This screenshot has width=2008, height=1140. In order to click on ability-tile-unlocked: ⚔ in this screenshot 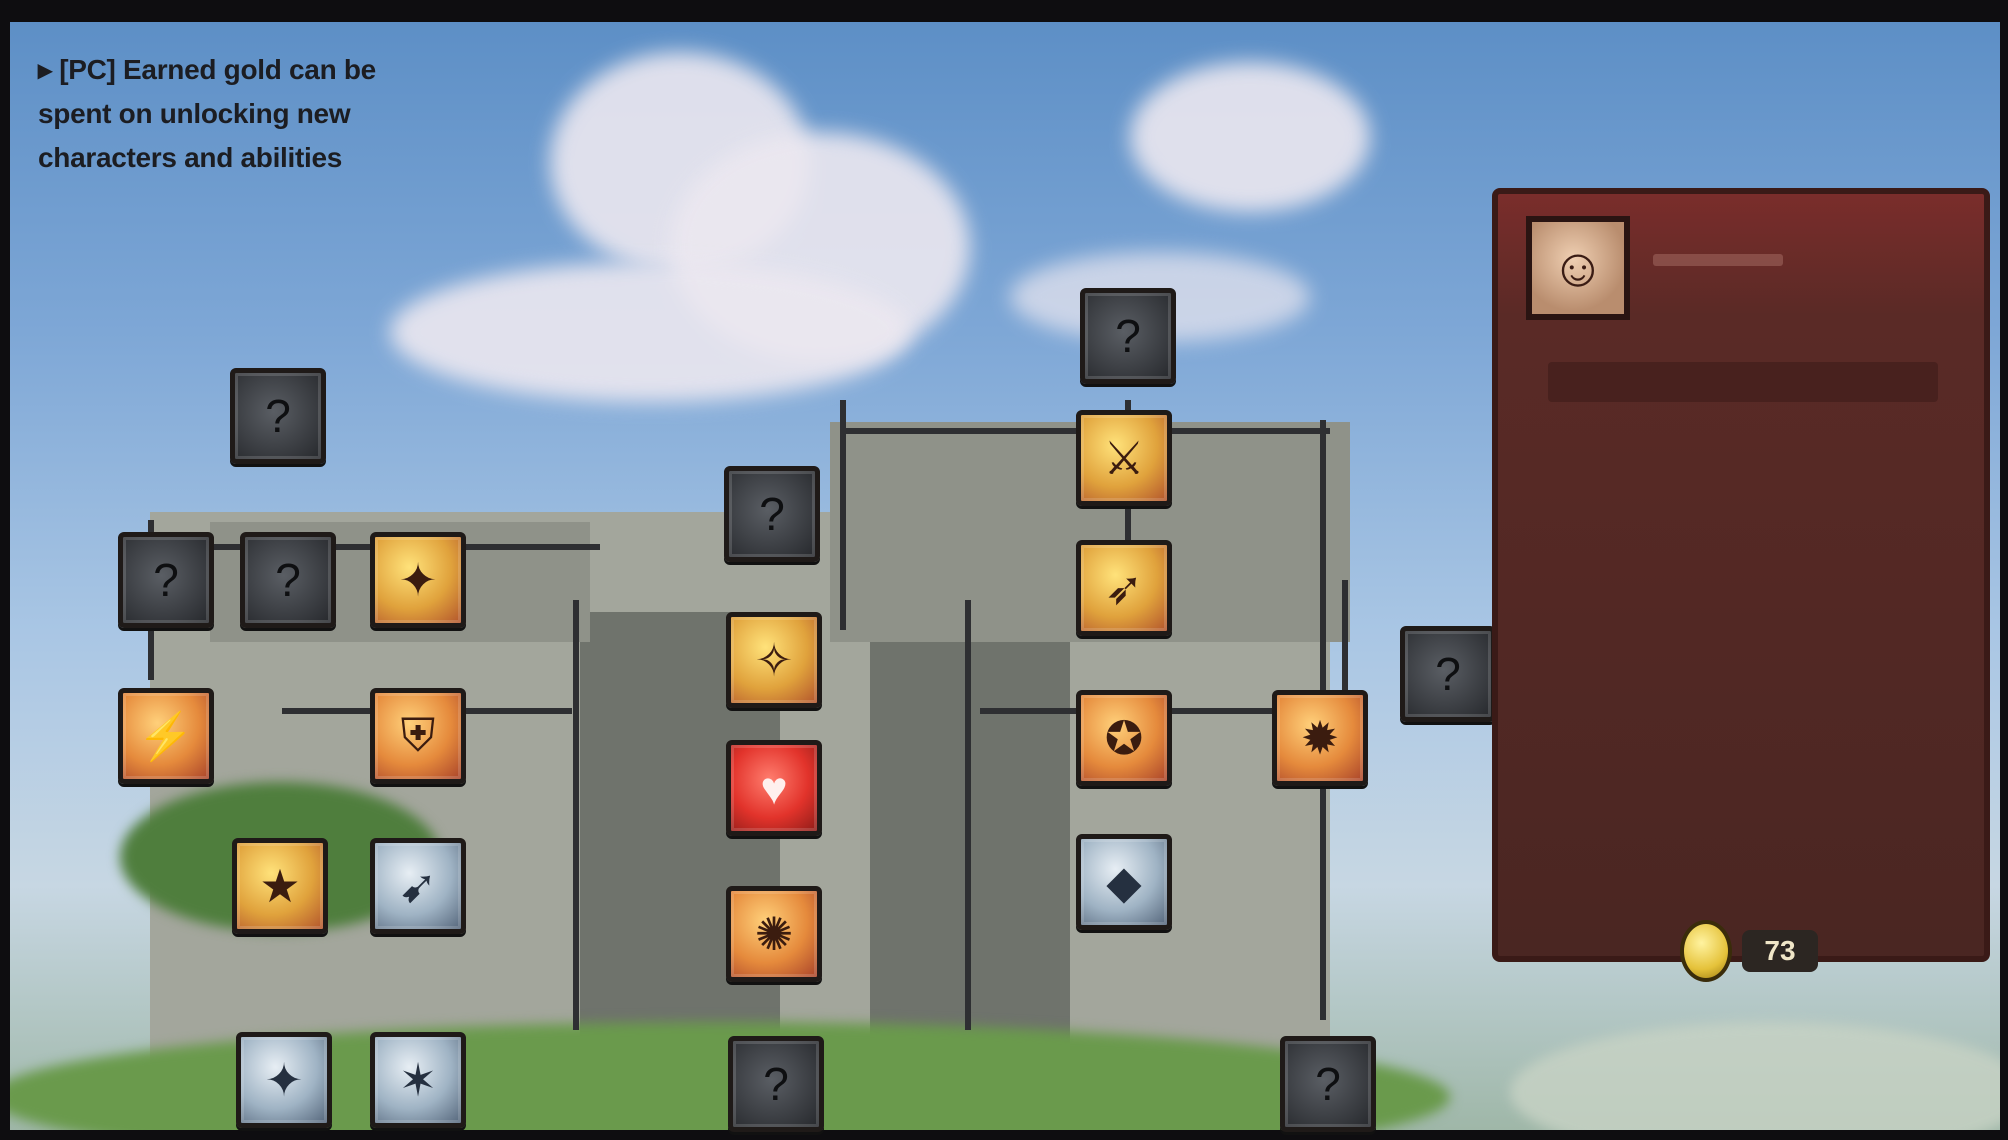, I will do `click(1124, 458)`.